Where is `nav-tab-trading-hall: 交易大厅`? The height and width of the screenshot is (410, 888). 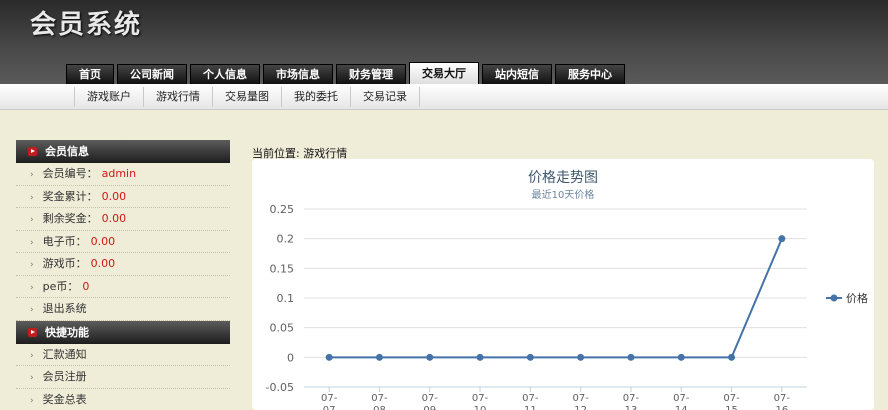 nav-tab-trading-hall: 交易大厅 is located at coordinates (444, 73).